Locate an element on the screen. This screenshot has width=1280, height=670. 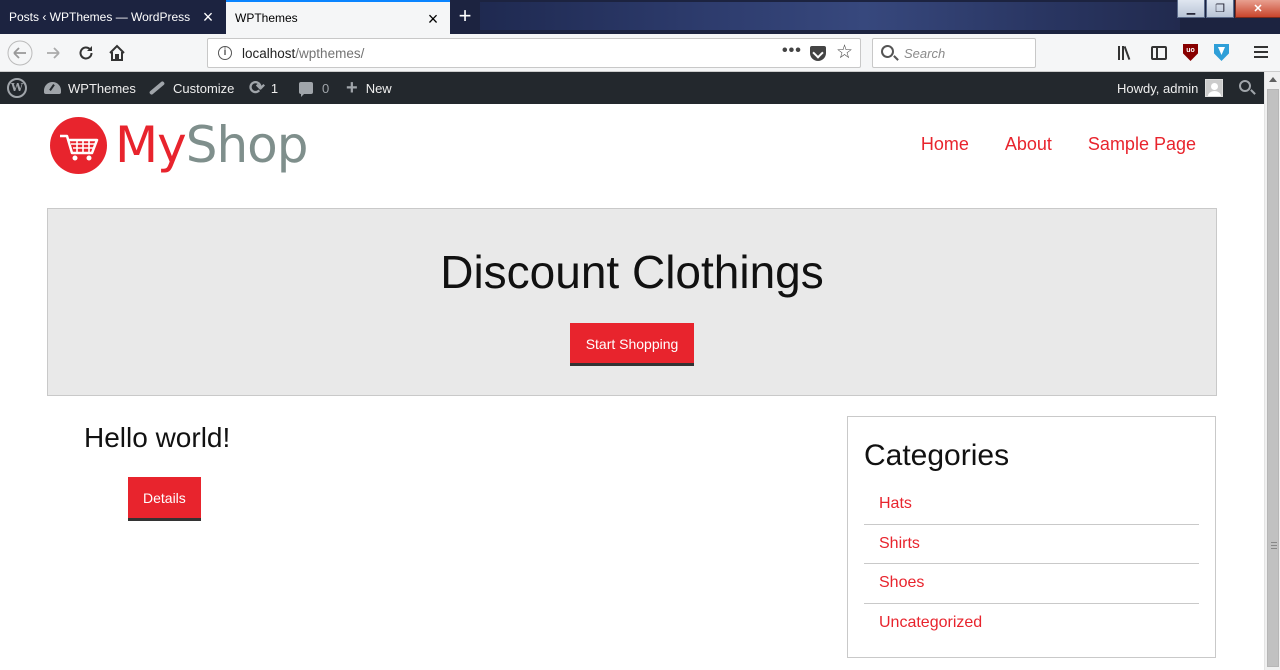
logo-text: MyShop is located at coordinates (211, 145).